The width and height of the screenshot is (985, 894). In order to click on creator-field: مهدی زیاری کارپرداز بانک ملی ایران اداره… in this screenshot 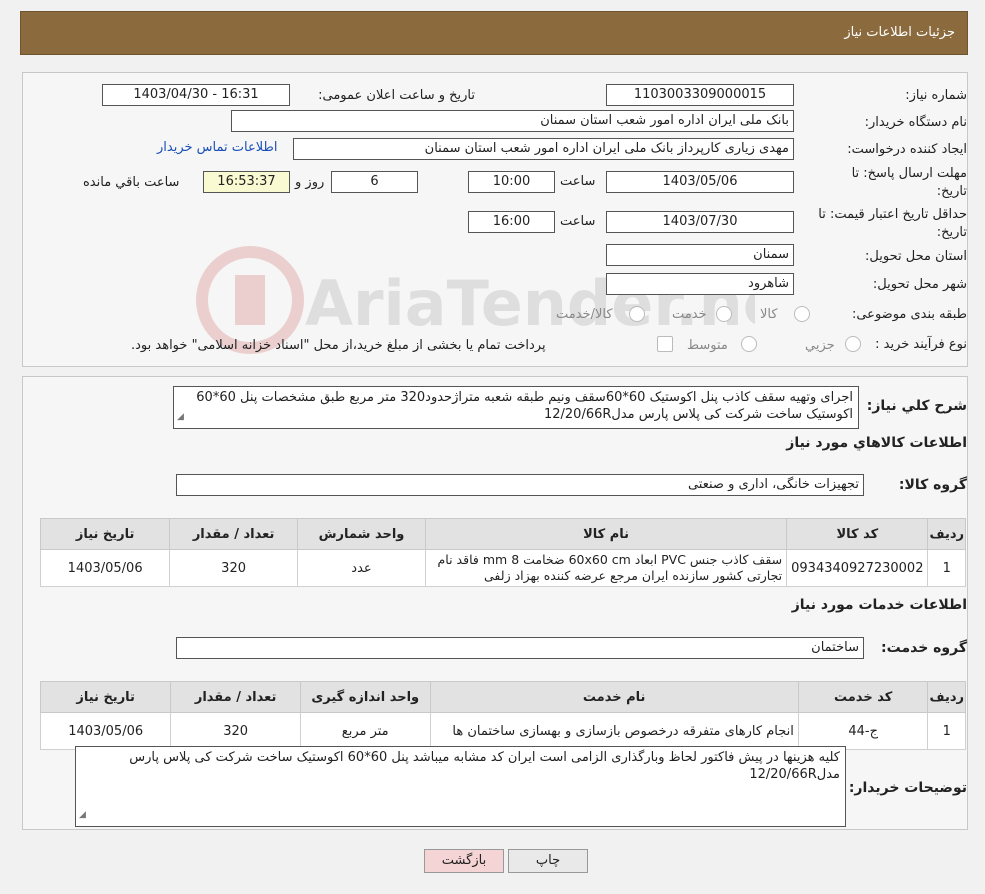, I will do `click(543, 149)`.